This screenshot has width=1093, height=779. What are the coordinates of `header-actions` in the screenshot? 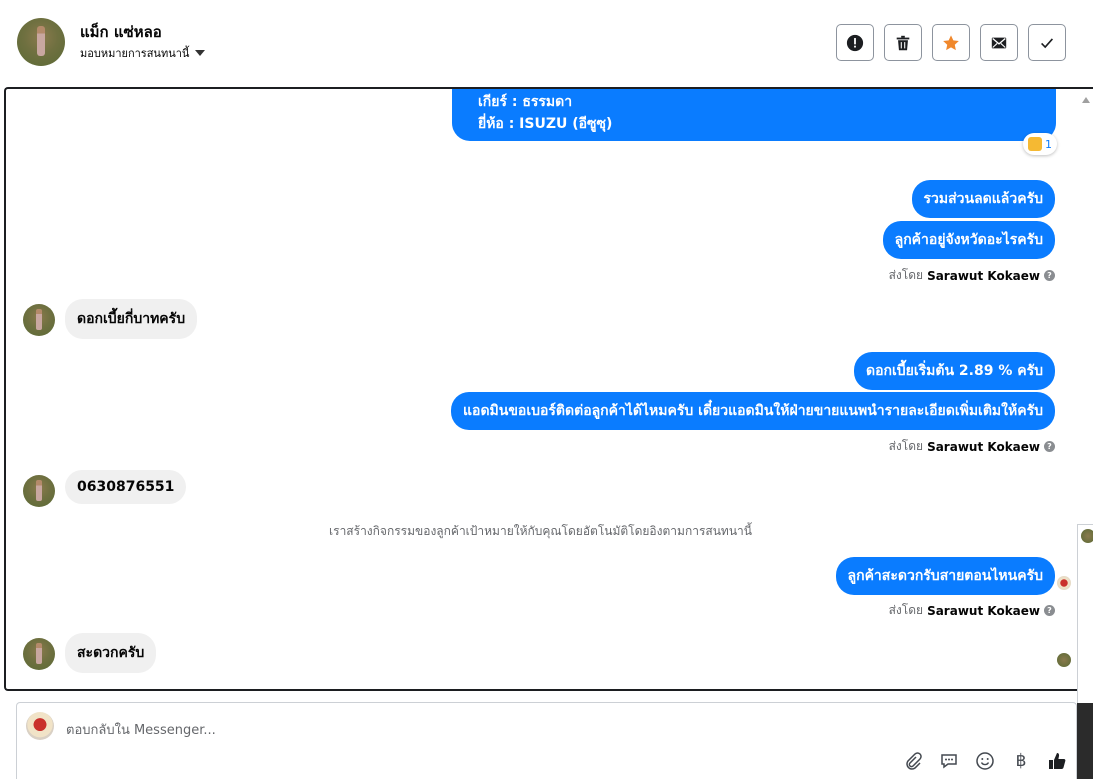 It's located at (951, 42).